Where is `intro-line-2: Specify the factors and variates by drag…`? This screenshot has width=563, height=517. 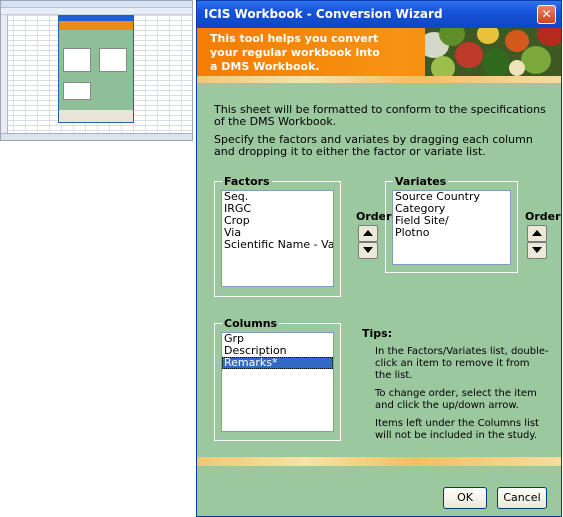
intro-line-2: Specify the factors and variates by drag… is located at coordinates (373, 145).